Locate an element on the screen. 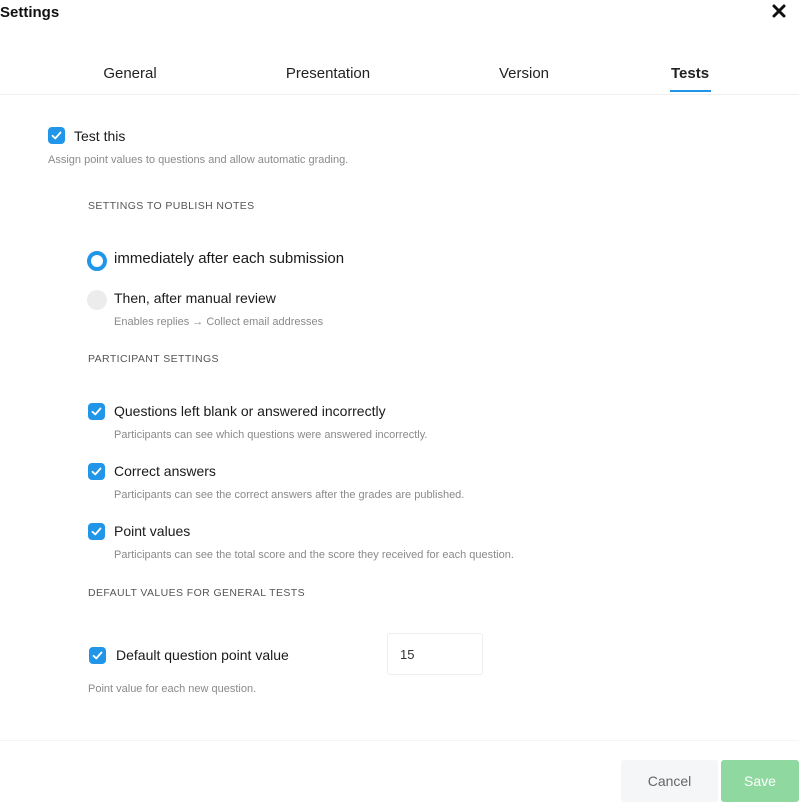 This screenshot has height=802, width=799. correct-answers-label: Correct answers is located at coordinates (165, 471).